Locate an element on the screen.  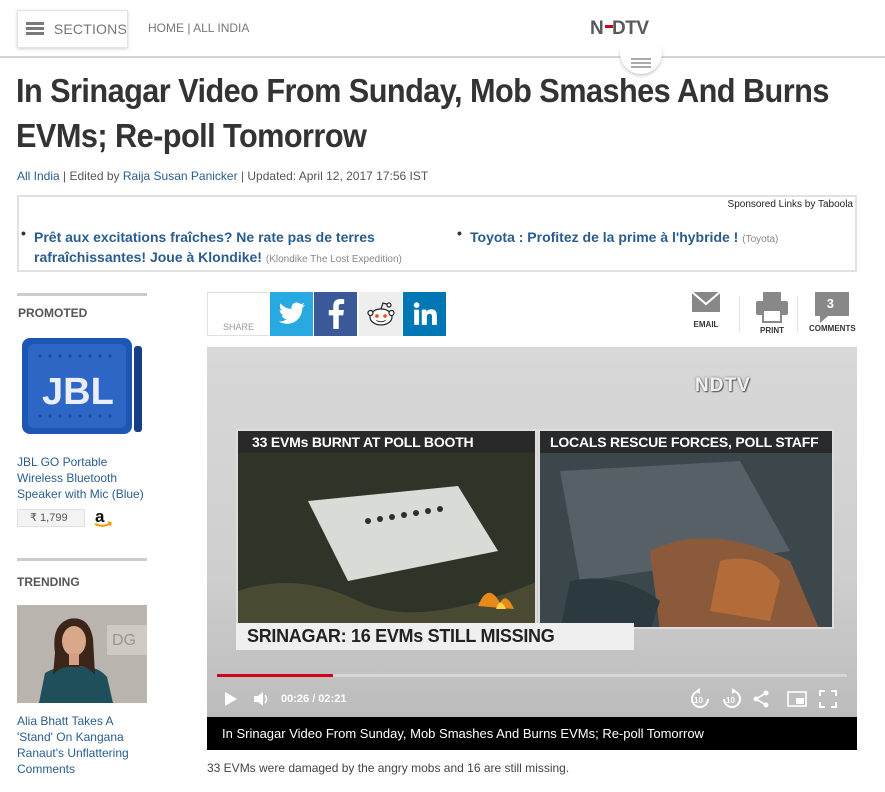
rewind-10-icon: 10 is located at coordinates (700, 698).